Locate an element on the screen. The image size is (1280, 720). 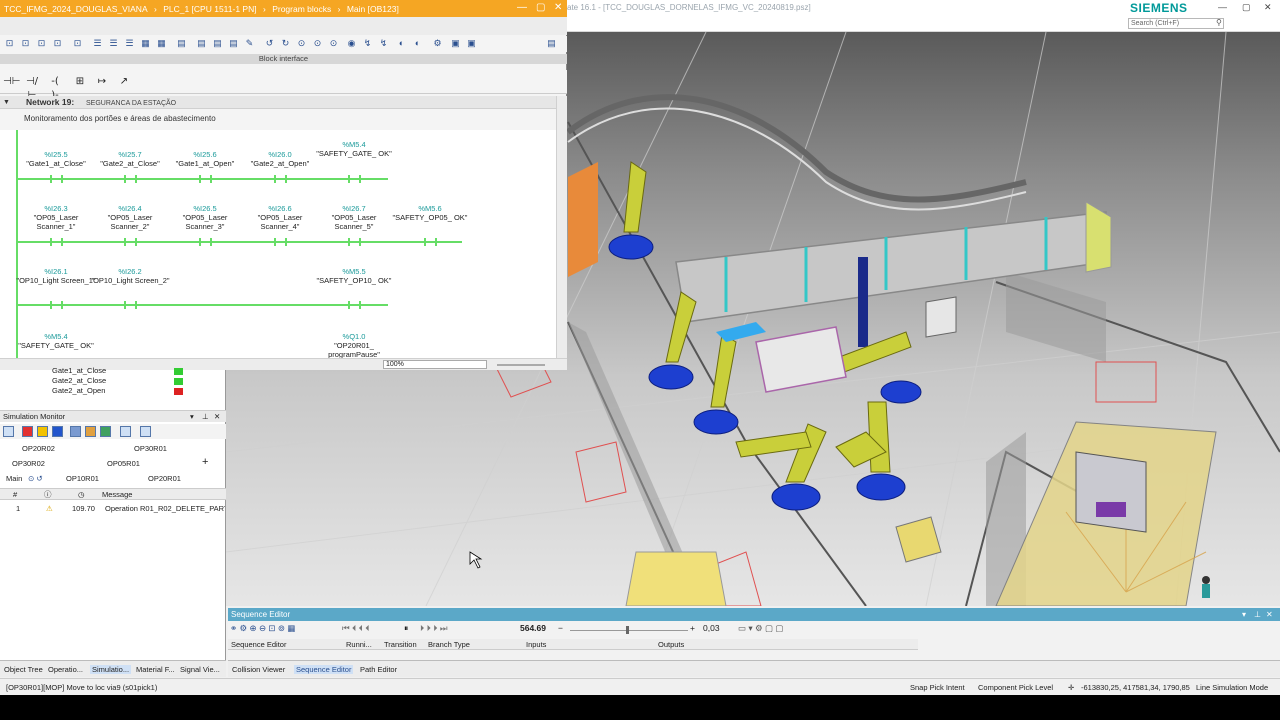
tab-main: Main is located at coordinates (14, 478).